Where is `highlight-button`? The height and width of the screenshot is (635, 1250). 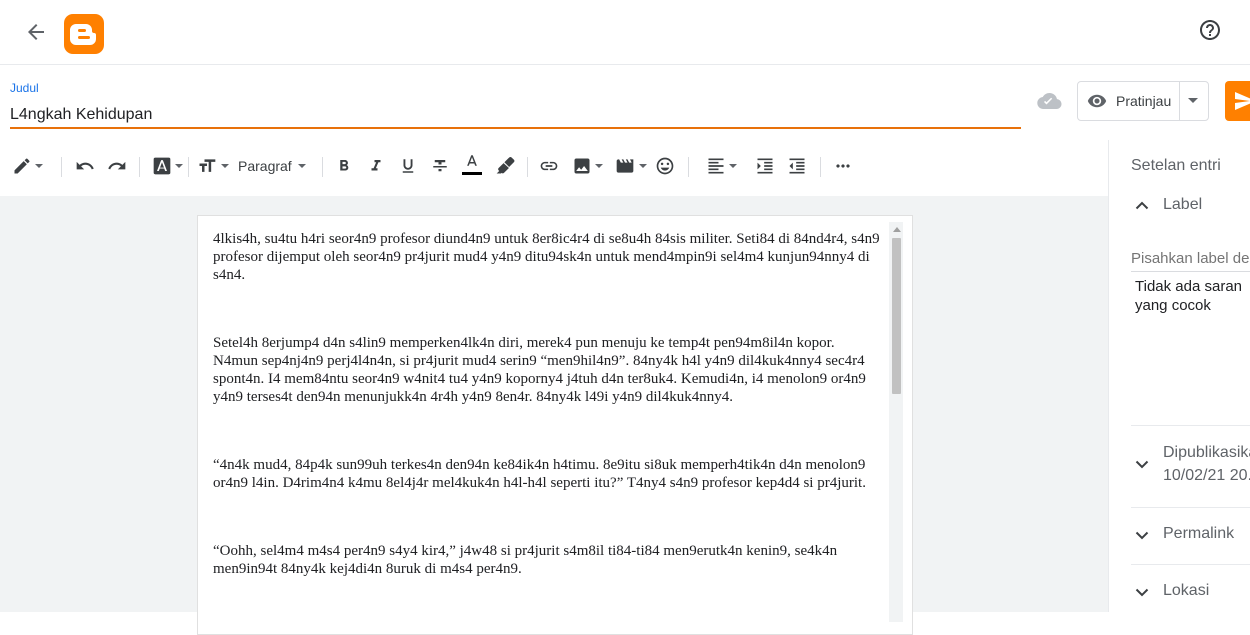
highlight-button is located at coordinates (505, 166).